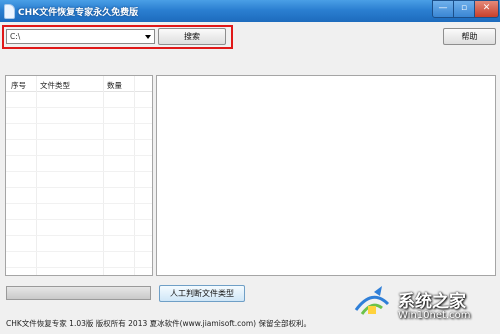 Image resolution: width=500 pixels, height=334 pixels. Describe the element at coordinates (78, 293) in the screenshot. I see `progress-bar` at that location.